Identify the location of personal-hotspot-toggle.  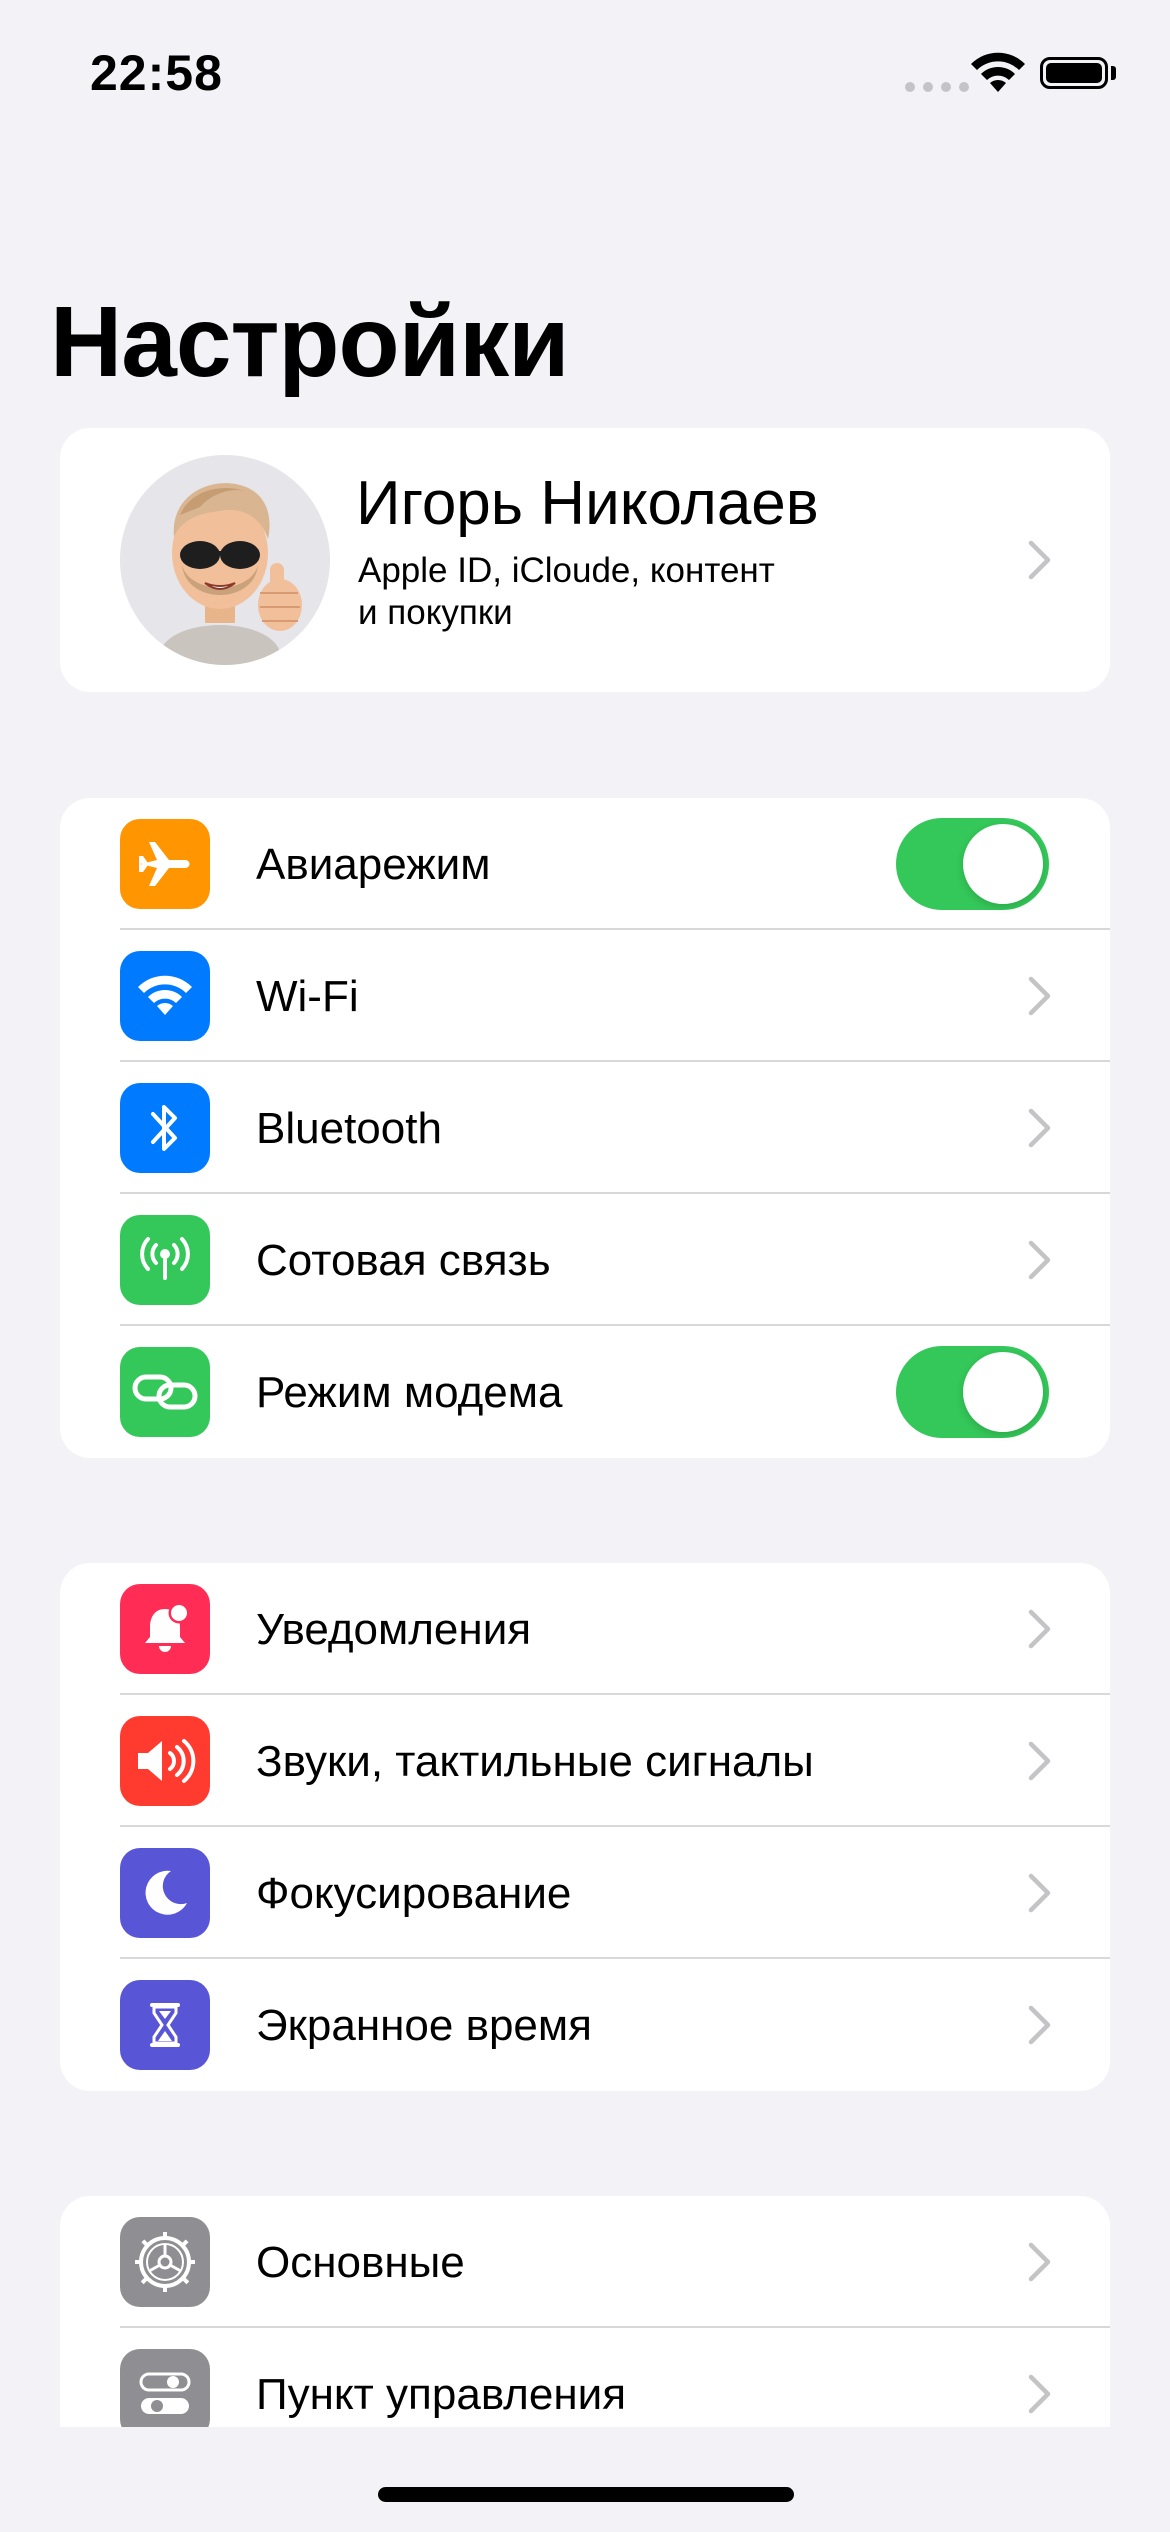
(972, 1392).